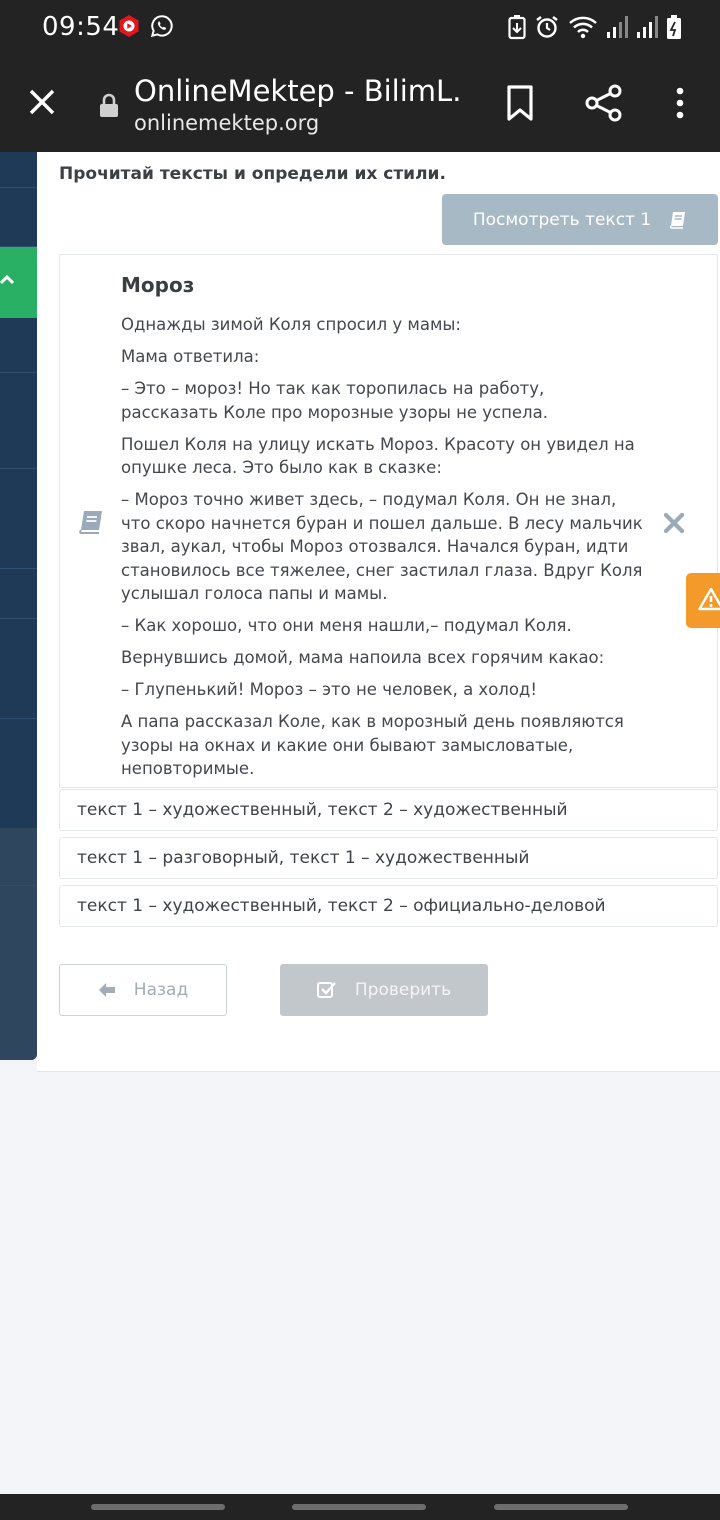  Describe the element at coordinates (190, 356) in the screenshot. I see `text-paragraph: Мама ответила:` at that location.